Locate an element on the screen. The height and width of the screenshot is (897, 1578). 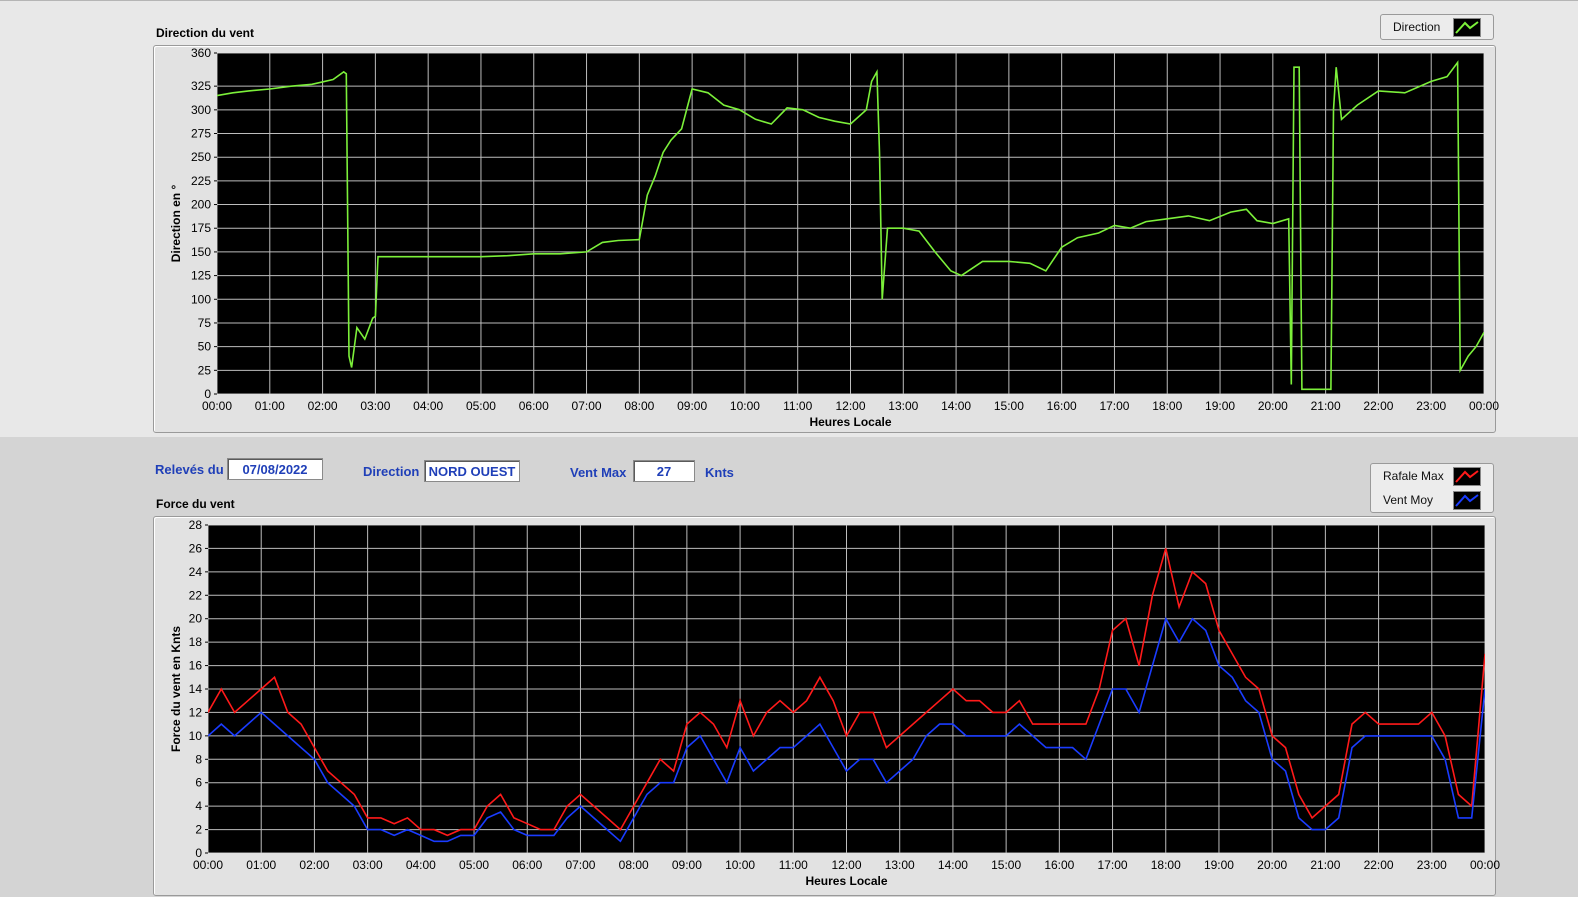
y-tick-label: 8 is located at coordinates (198, 759).